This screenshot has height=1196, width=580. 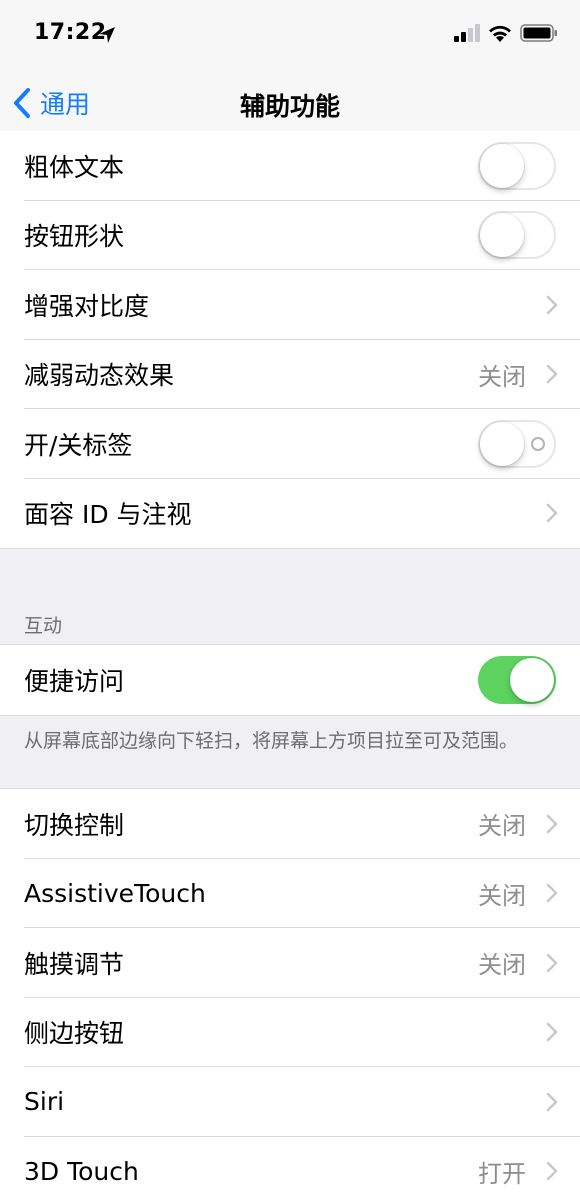 I want to click on reachability-toggle, so click(x=517, y=679).